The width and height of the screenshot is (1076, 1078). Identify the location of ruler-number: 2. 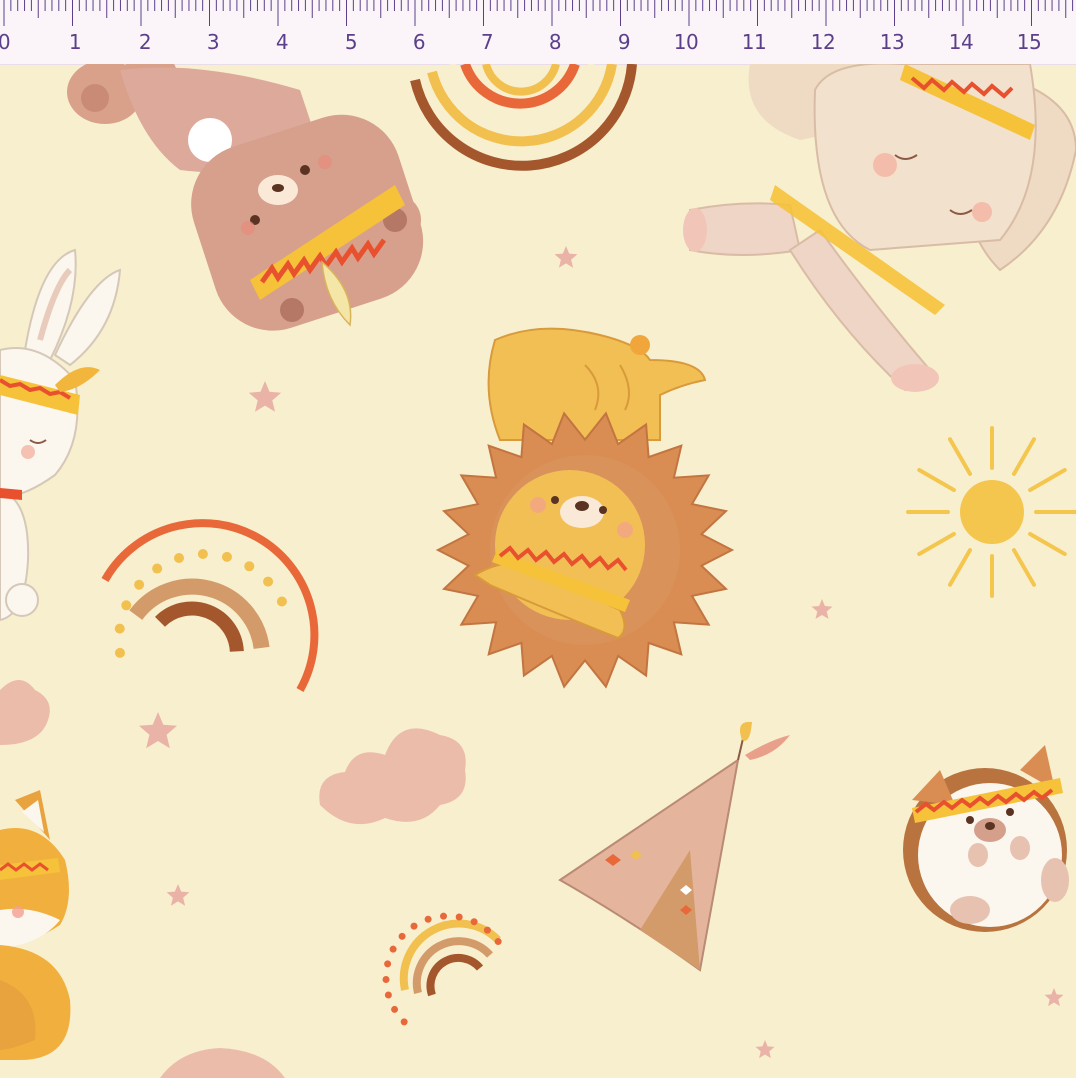
(145, 42).